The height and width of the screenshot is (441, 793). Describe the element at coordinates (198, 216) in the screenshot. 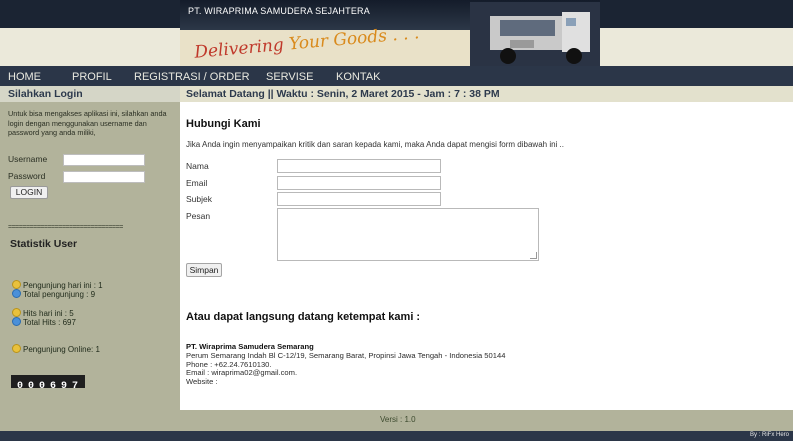

I see `pesan-label: Pesan` at that location.